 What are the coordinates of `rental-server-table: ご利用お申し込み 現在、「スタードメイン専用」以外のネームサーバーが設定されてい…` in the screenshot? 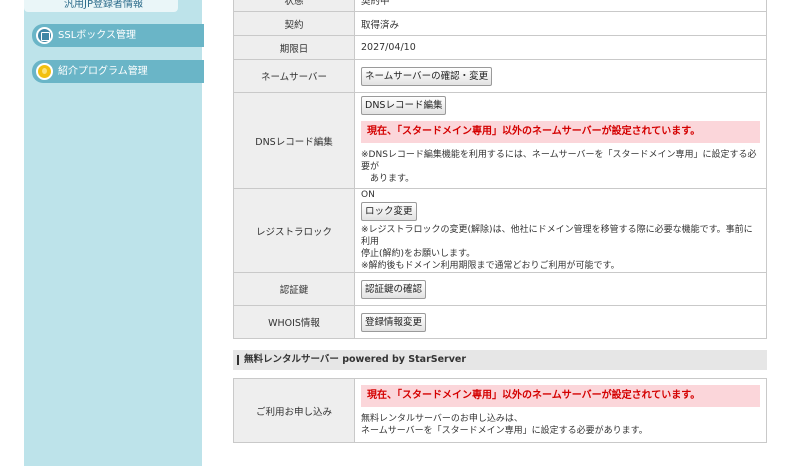 It's located at (500, 410).